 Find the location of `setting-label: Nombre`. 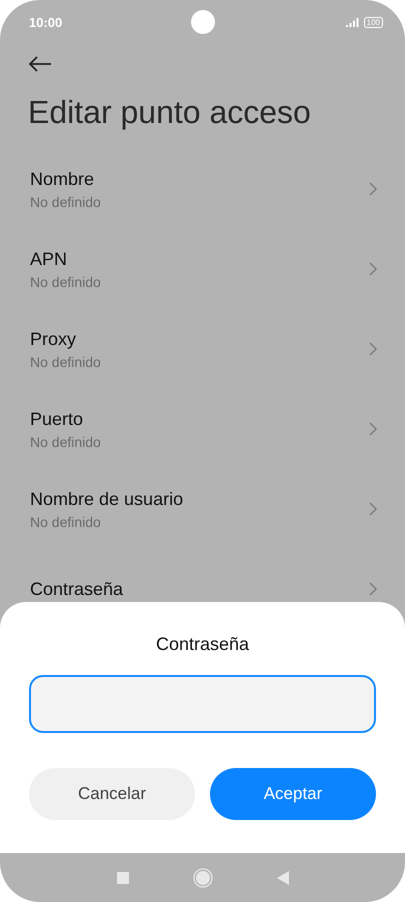

setting-label: Nombre is located at coordinates (65, 179).